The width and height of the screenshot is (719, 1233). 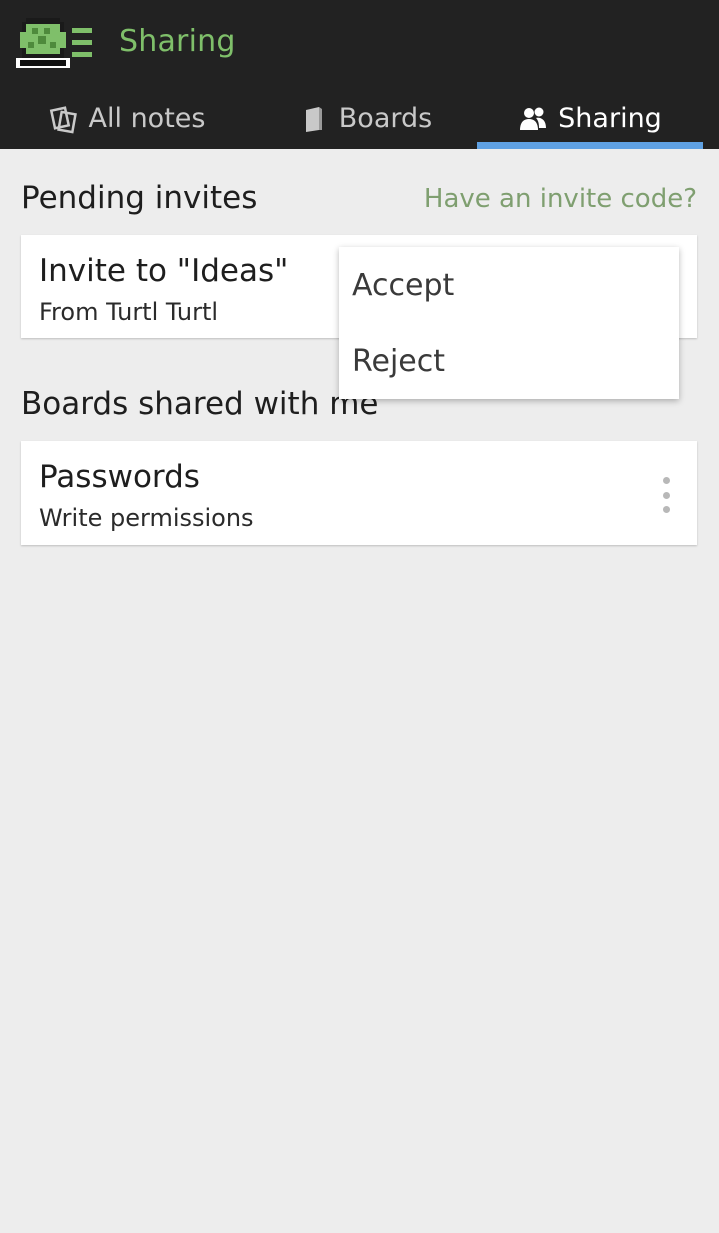 I want to click on top-bar: Sharing, so click(x=359, y=44).